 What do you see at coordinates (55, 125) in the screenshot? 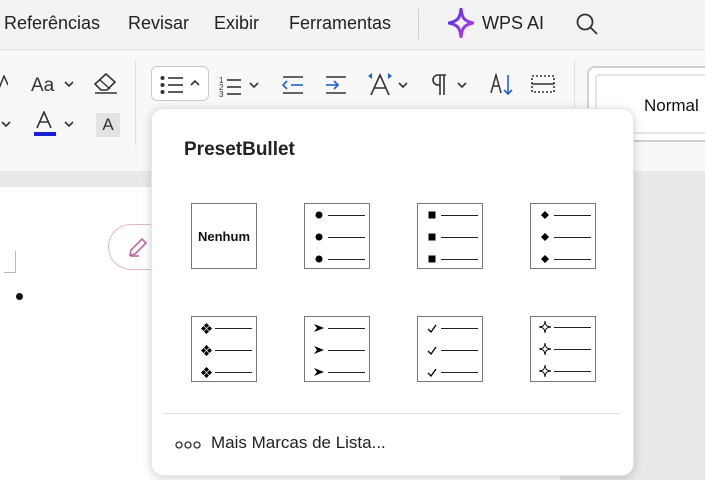
I see `font-color-icon` at bounding box center [55, 125].